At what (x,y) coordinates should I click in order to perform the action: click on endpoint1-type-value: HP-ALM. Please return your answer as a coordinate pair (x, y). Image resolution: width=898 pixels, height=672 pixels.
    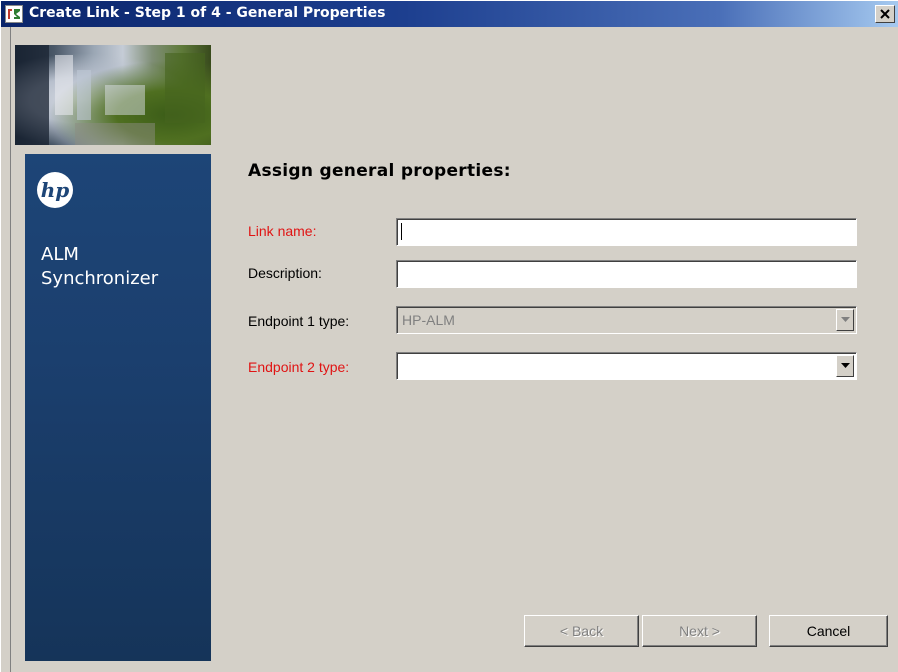
    Looking at the image, I should click on (428, 320).